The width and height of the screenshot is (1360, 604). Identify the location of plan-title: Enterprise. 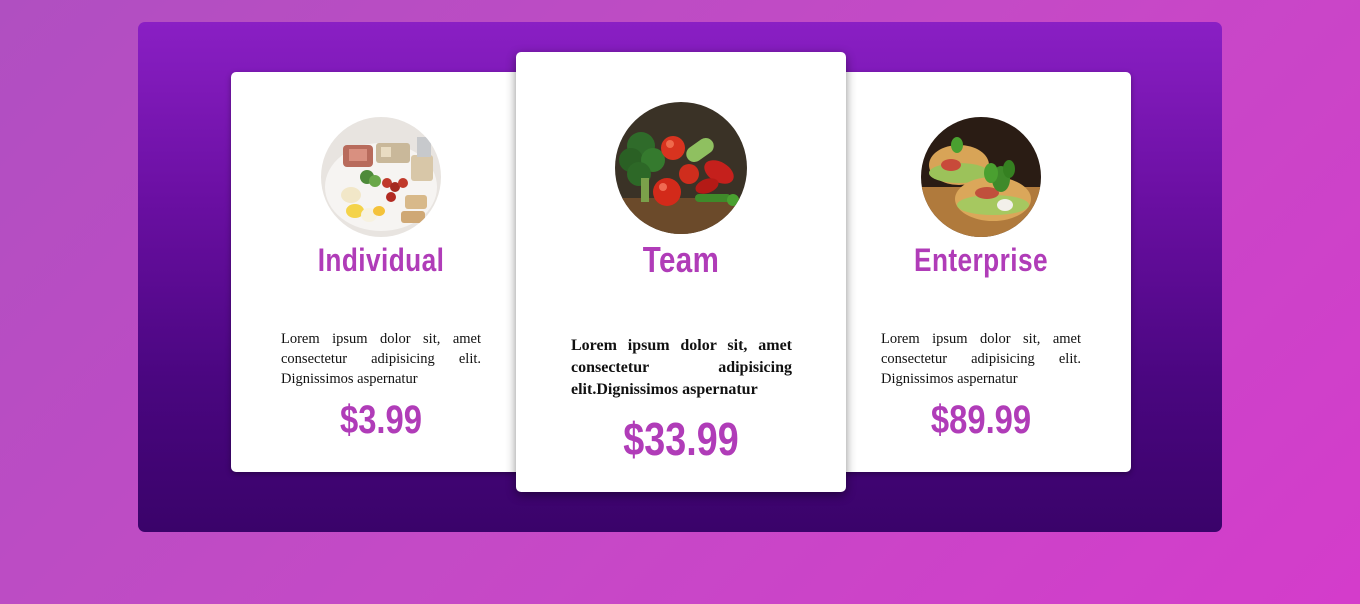
(981, 260).